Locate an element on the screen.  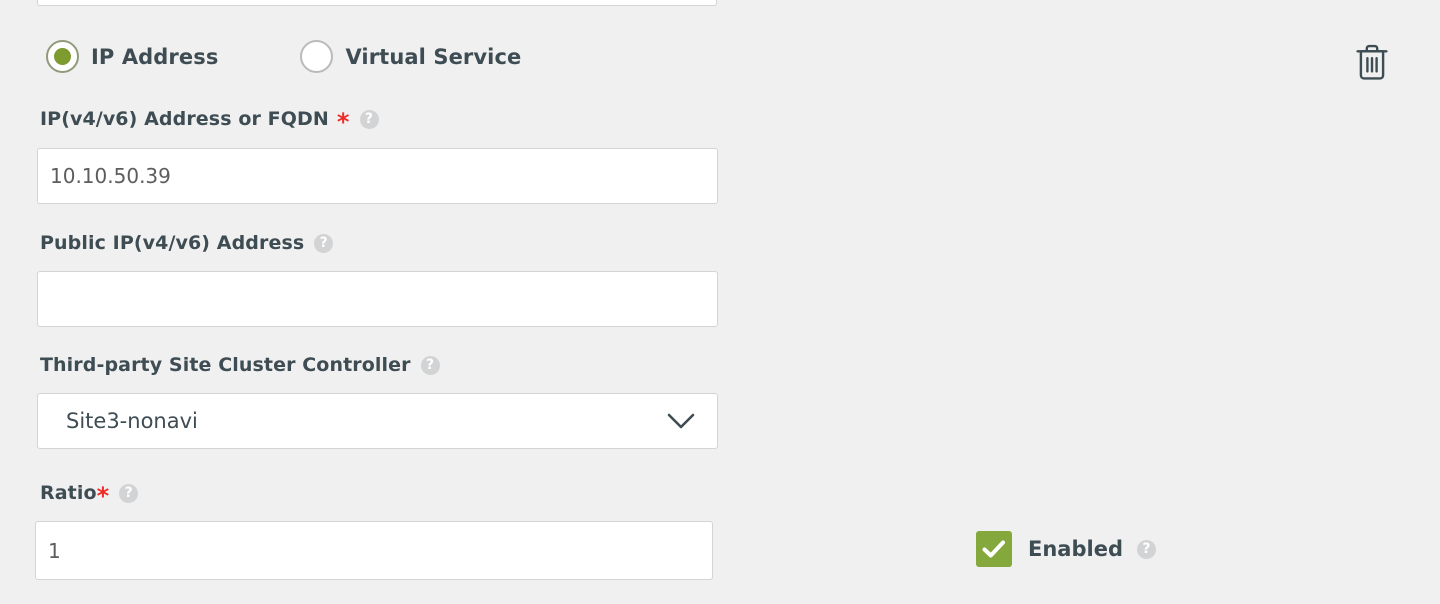
radio-dot-icon is located at coordinates (62, 56).